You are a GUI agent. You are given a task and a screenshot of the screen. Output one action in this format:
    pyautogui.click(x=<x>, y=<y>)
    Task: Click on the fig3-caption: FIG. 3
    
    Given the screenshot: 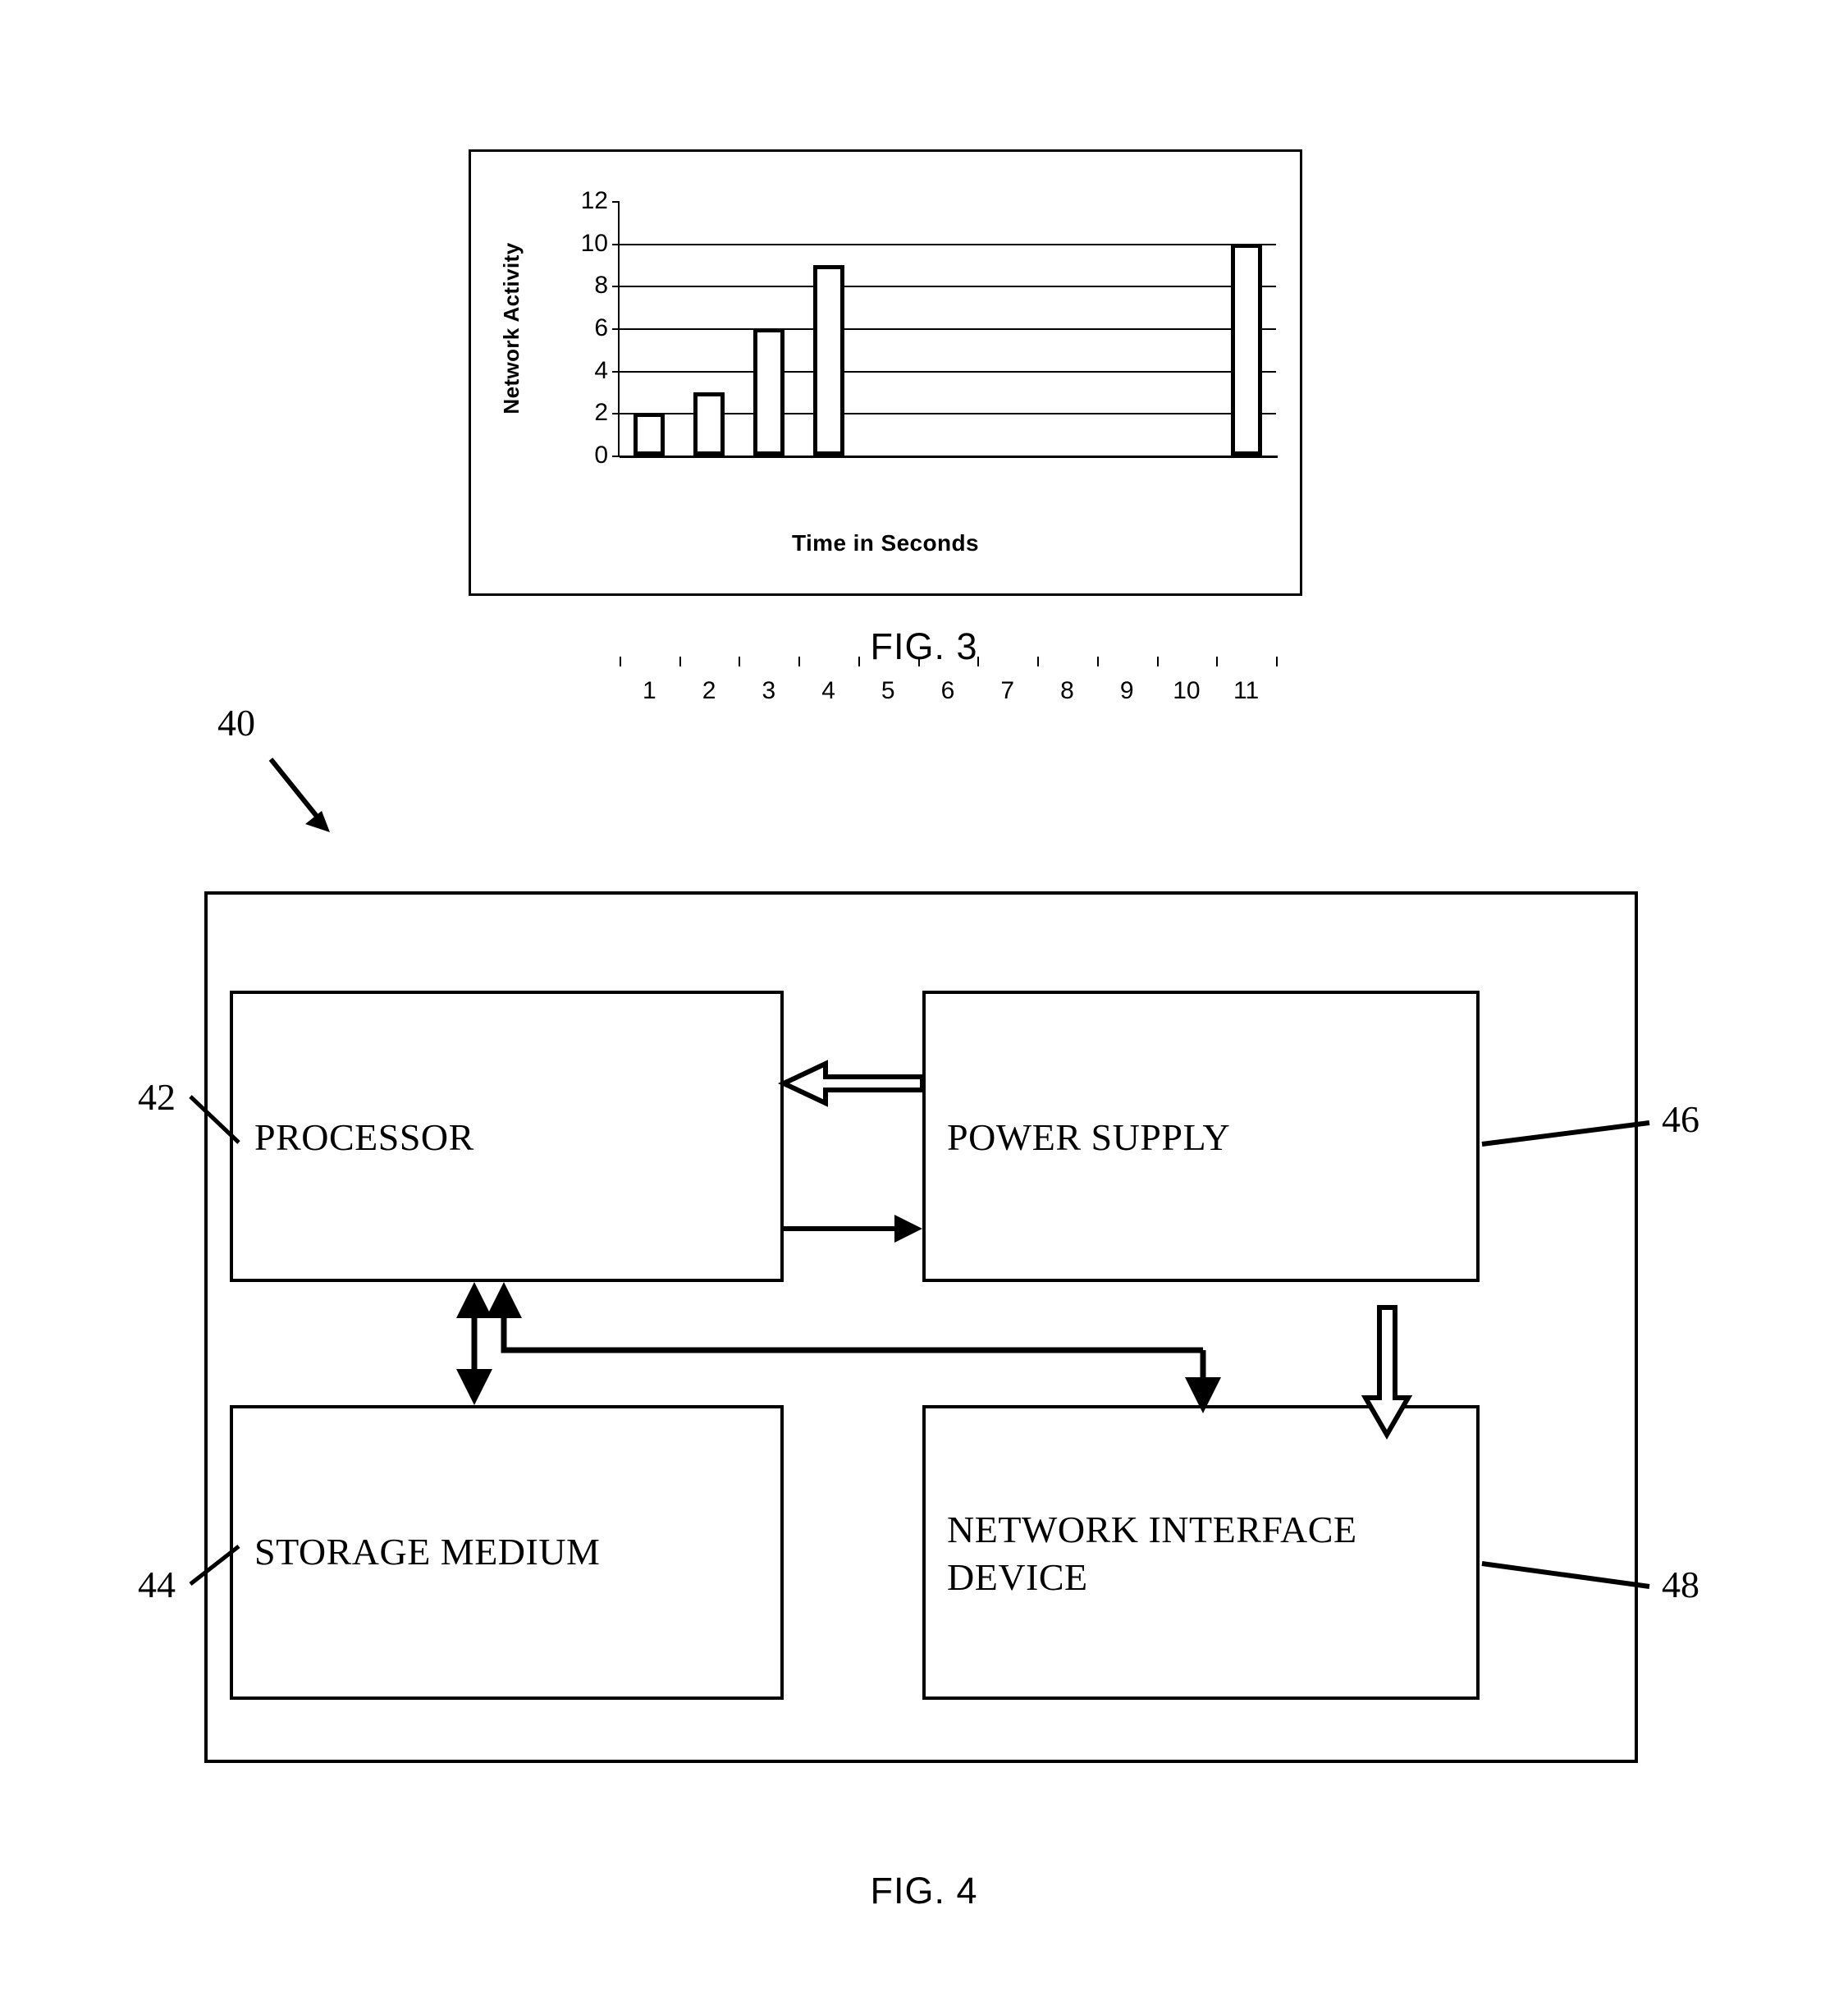 What is the action you would take?
    pyautogui.click(x=924, y=646)
    